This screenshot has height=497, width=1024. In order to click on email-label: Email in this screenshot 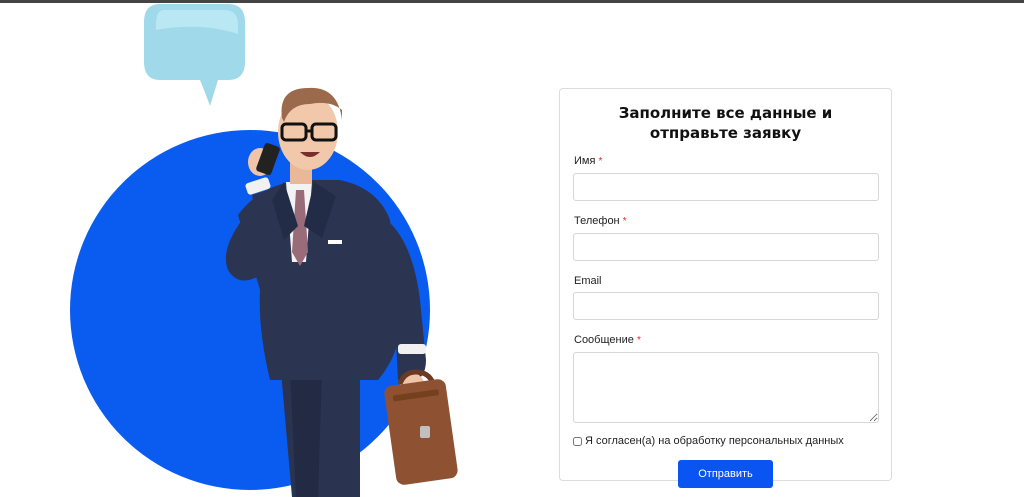, I will do `click(726, 281)`.